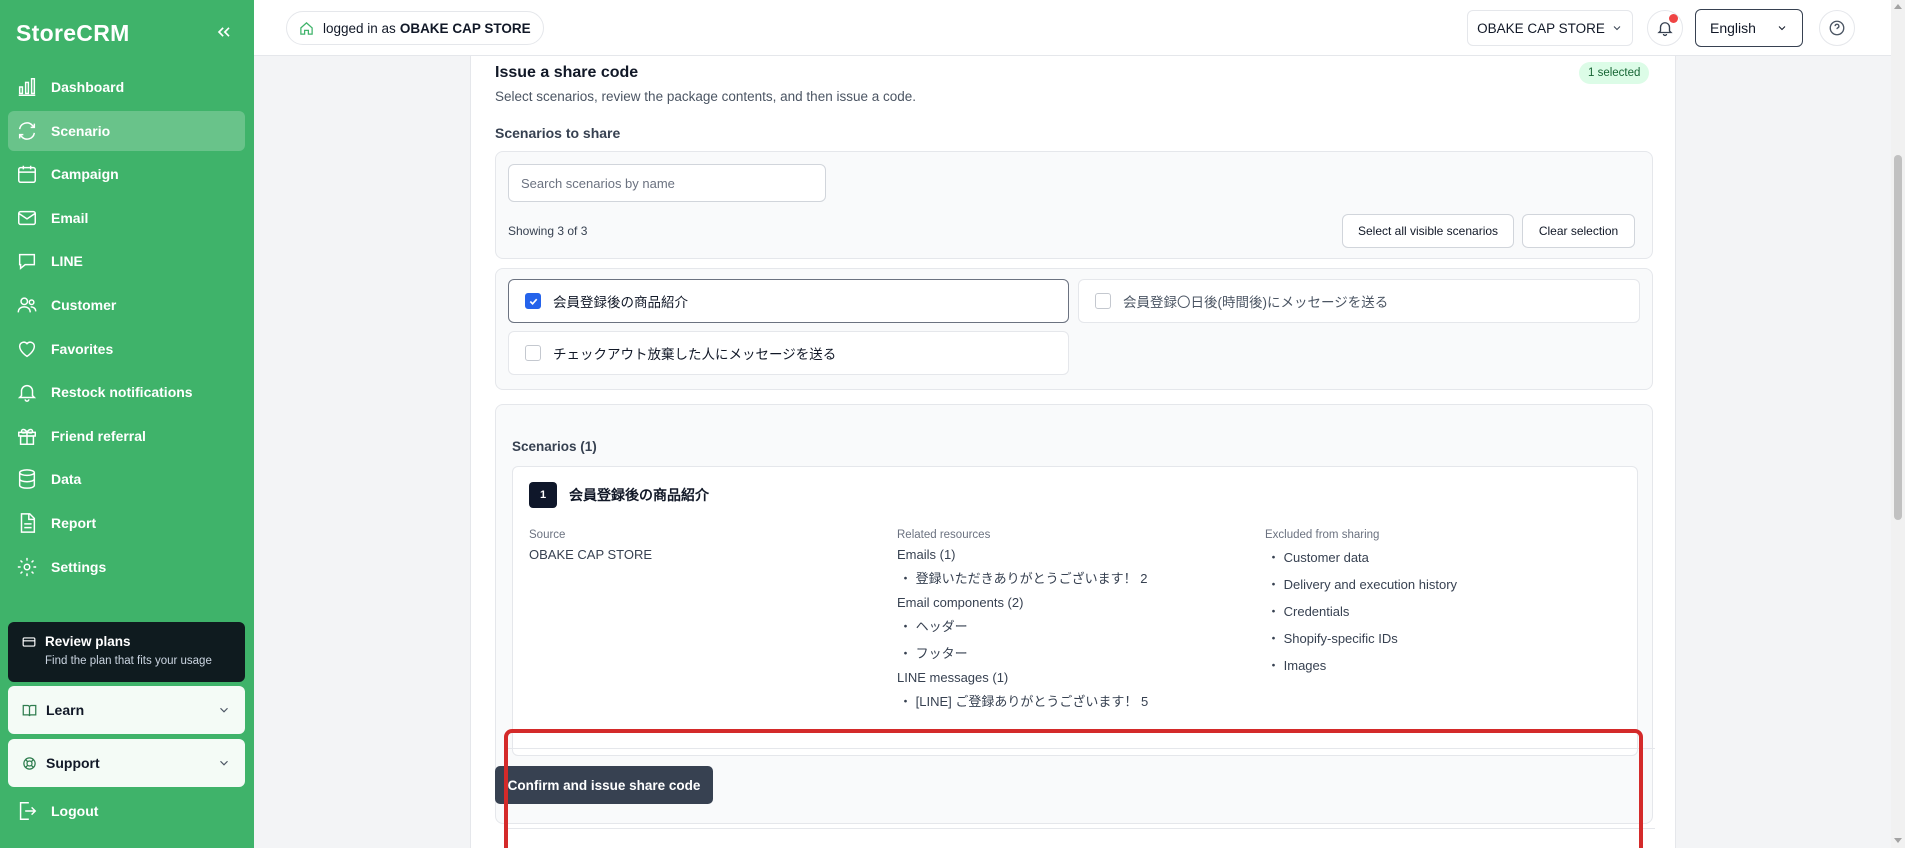 This screenshot has height=848, width=1905. I want to click on email-item: 登録いただきありがとうございます！ 2, so click(1022, 577).